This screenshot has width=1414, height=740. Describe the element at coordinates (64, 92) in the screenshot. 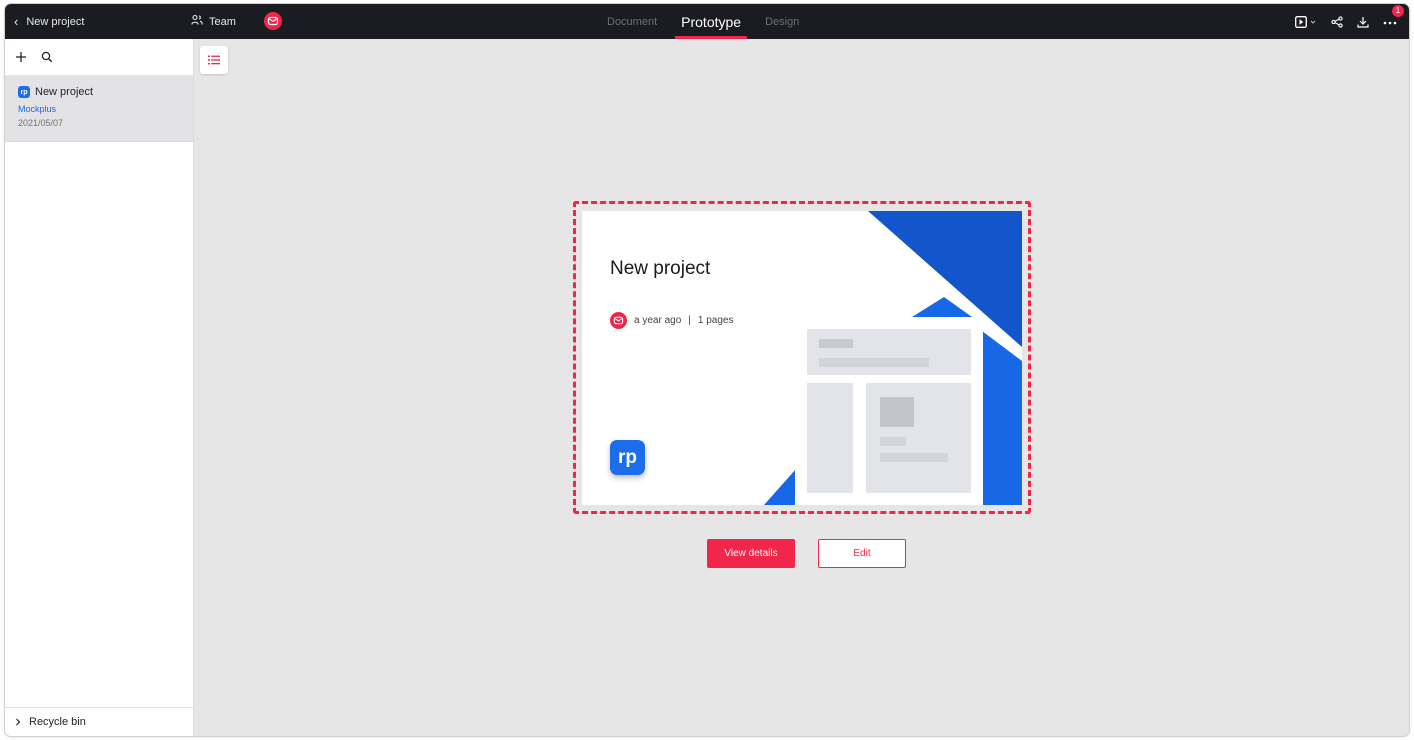

I see `project-name: New project` at that location.